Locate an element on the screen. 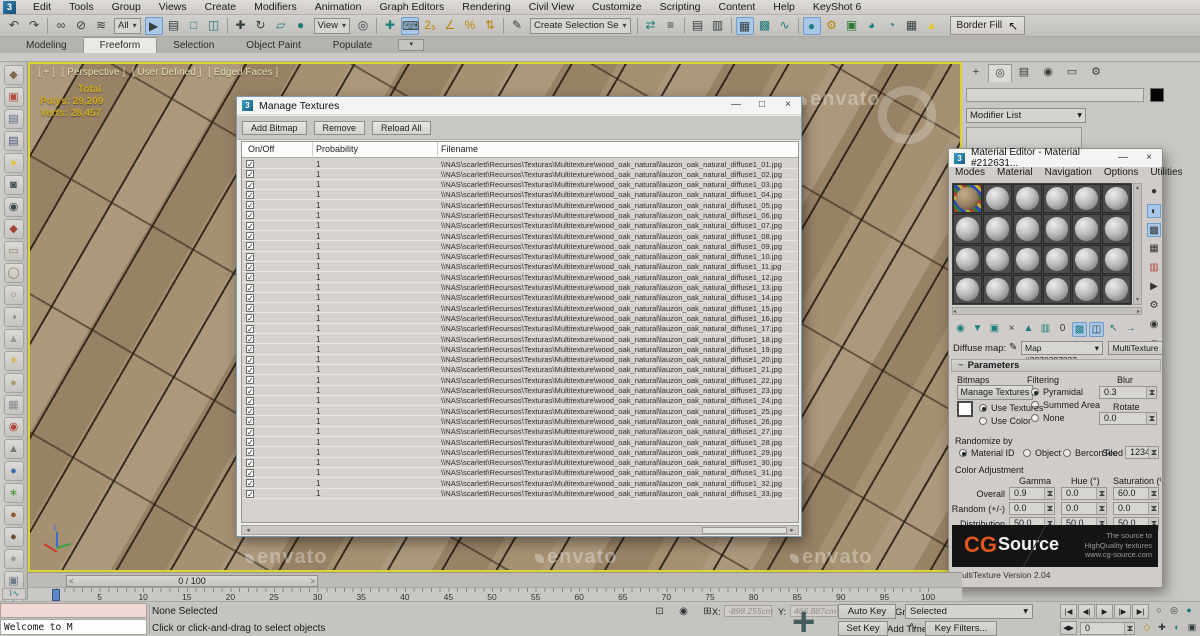 The height and width of the screenshot is (636, 1200). select-and-place-icon: ● is located at coordinates (301, 26).